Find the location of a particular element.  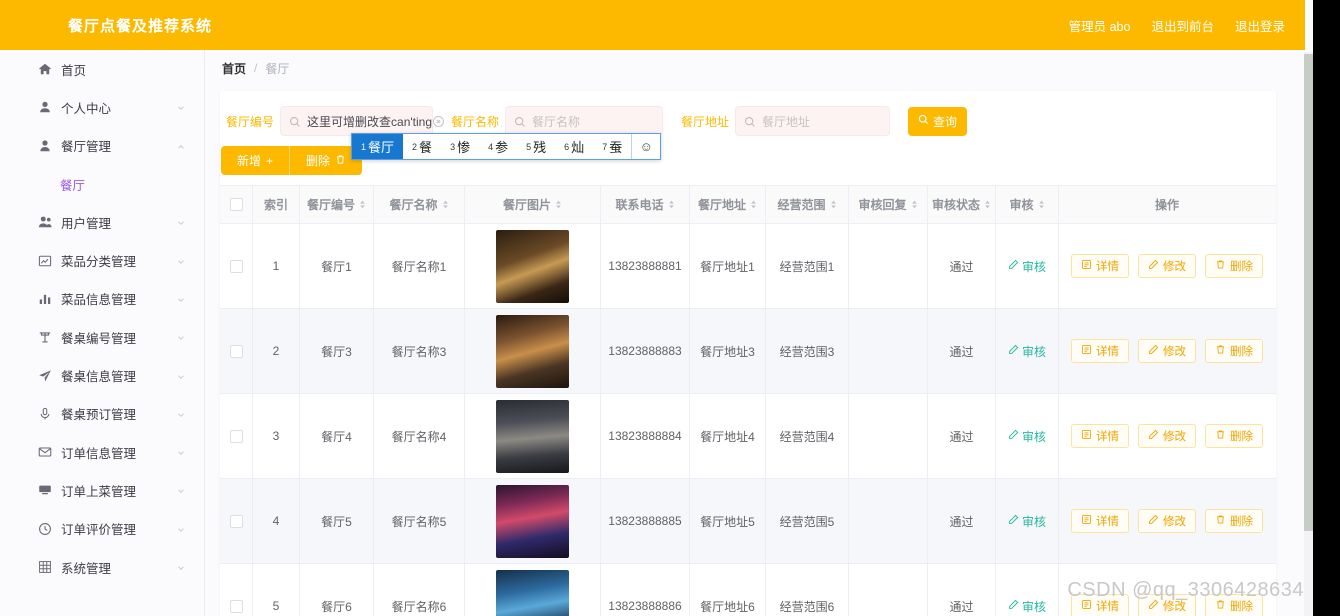

restaurant-no-input: 这里可增删改查can'ting is located at coordinates (362, 121).